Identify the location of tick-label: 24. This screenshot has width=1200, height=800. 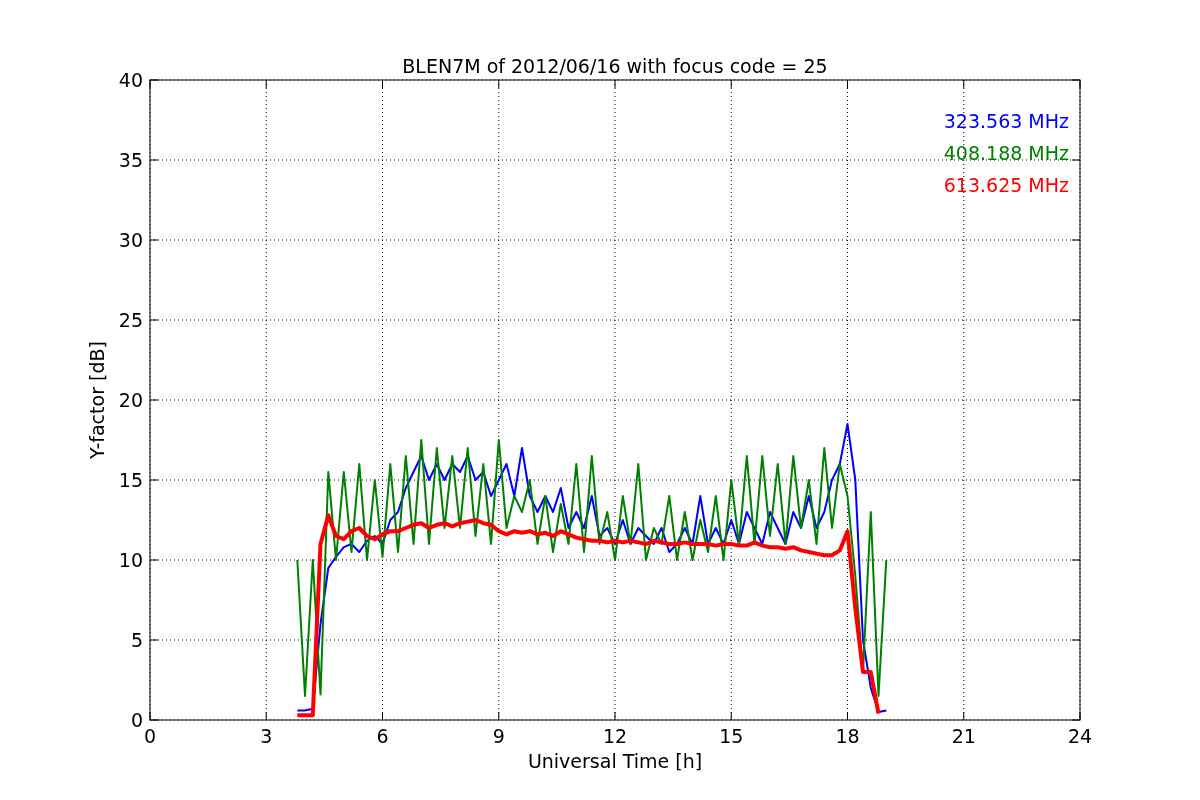
(1080, 736).